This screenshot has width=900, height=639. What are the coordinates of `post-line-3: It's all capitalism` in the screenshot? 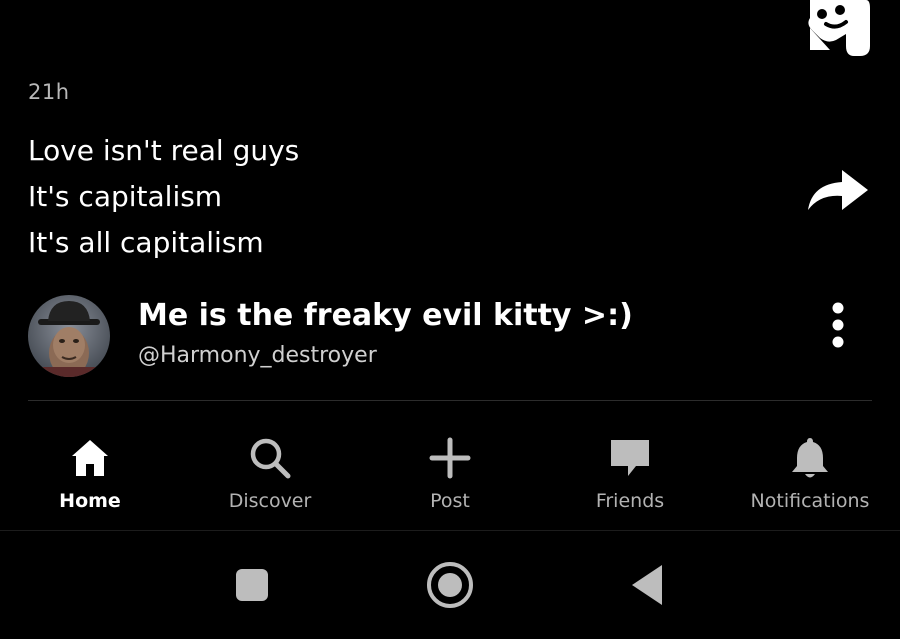 It's located at (146, 242).